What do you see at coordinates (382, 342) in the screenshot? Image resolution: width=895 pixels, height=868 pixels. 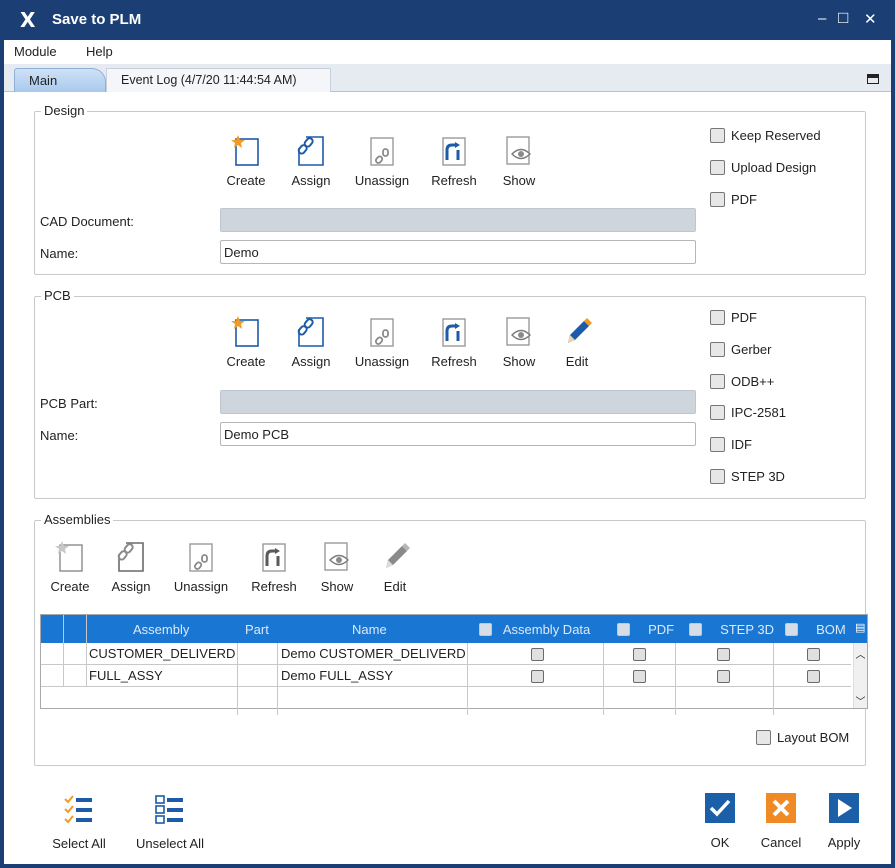 I see `pcb-unassign-button: Unassign` at bounding box center [382, 342].